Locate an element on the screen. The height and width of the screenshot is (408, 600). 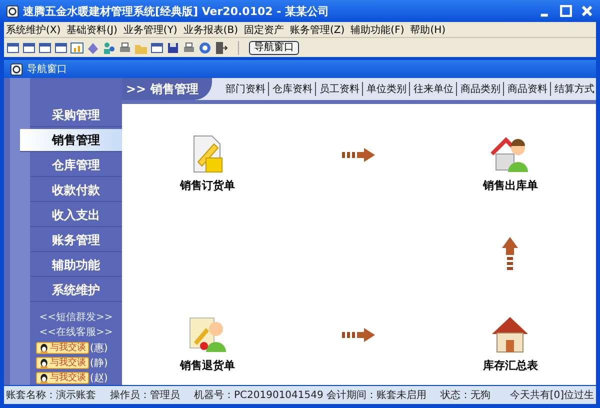
sidebar-link: <<短信群发>> is located at coordinates (76, 317).